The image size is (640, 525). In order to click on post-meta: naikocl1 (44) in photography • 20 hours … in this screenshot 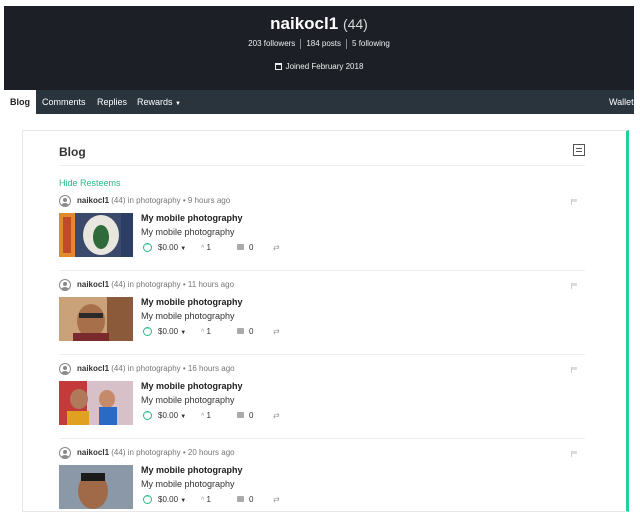, I will do `click(156, 452)`.